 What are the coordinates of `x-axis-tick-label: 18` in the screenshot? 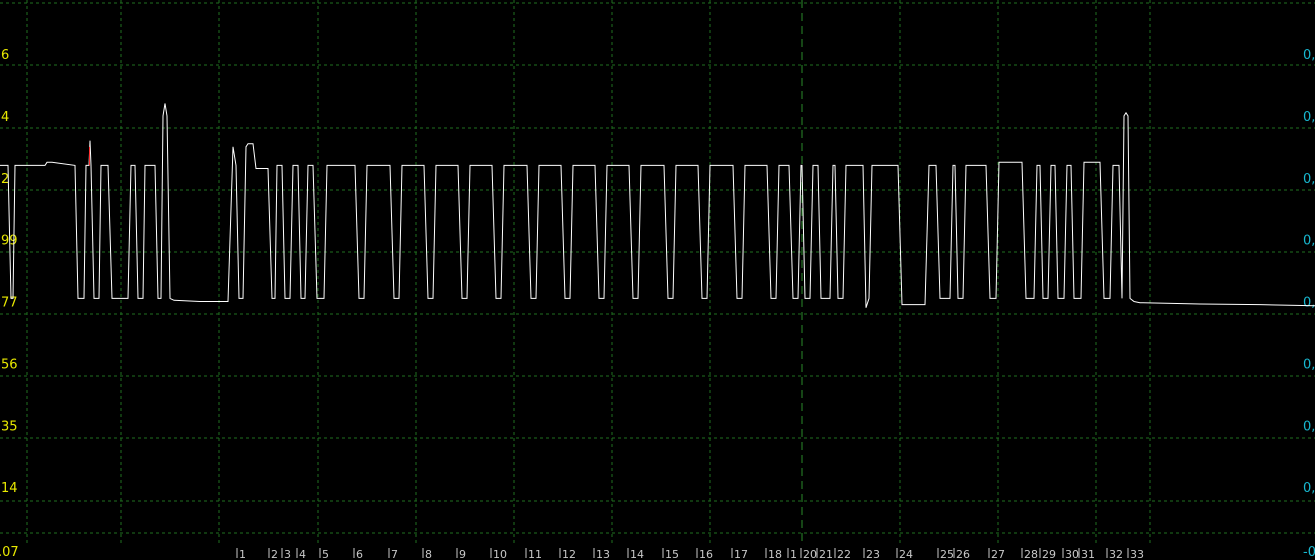 It's located at (775, 554).